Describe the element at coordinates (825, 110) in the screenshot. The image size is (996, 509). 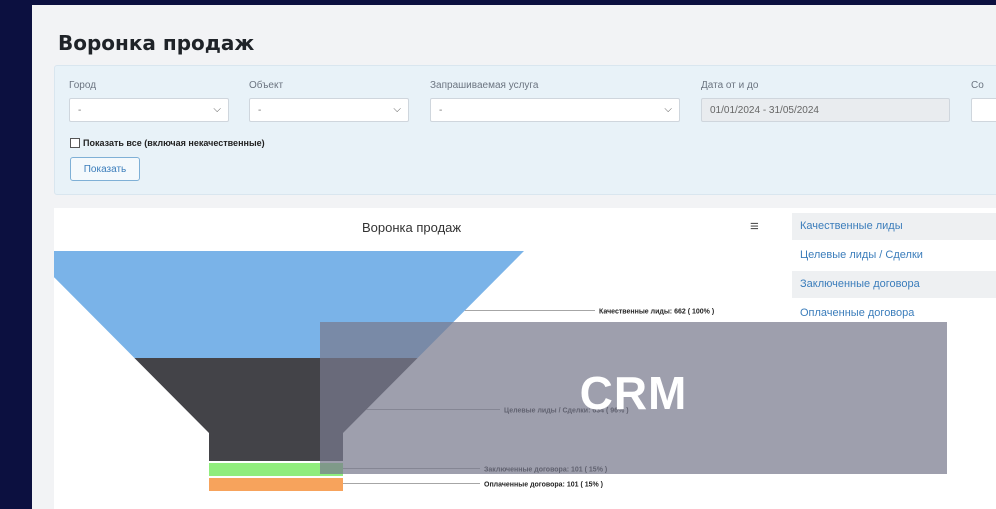
I see `date-range-input: 01/01/2024 - 31/05/2024` at that location.